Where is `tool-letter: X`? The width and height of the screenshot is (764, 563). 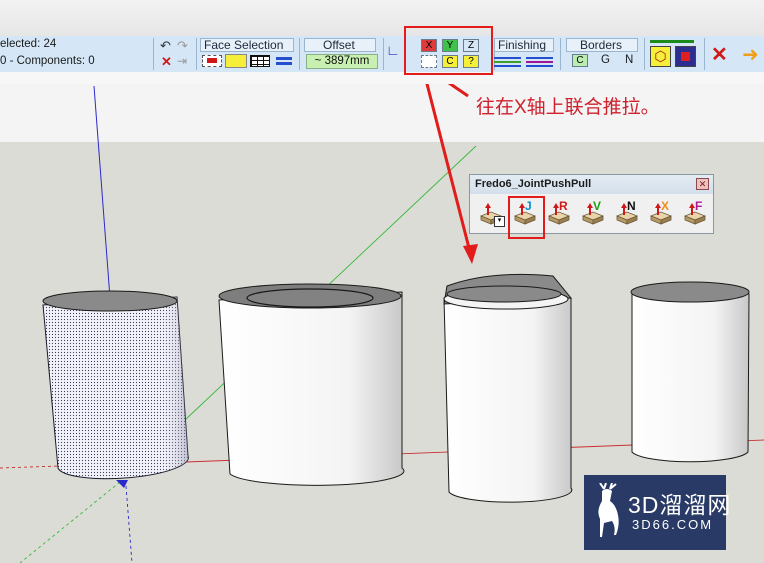 tool-letter: X is located at coordinates (665, 206).